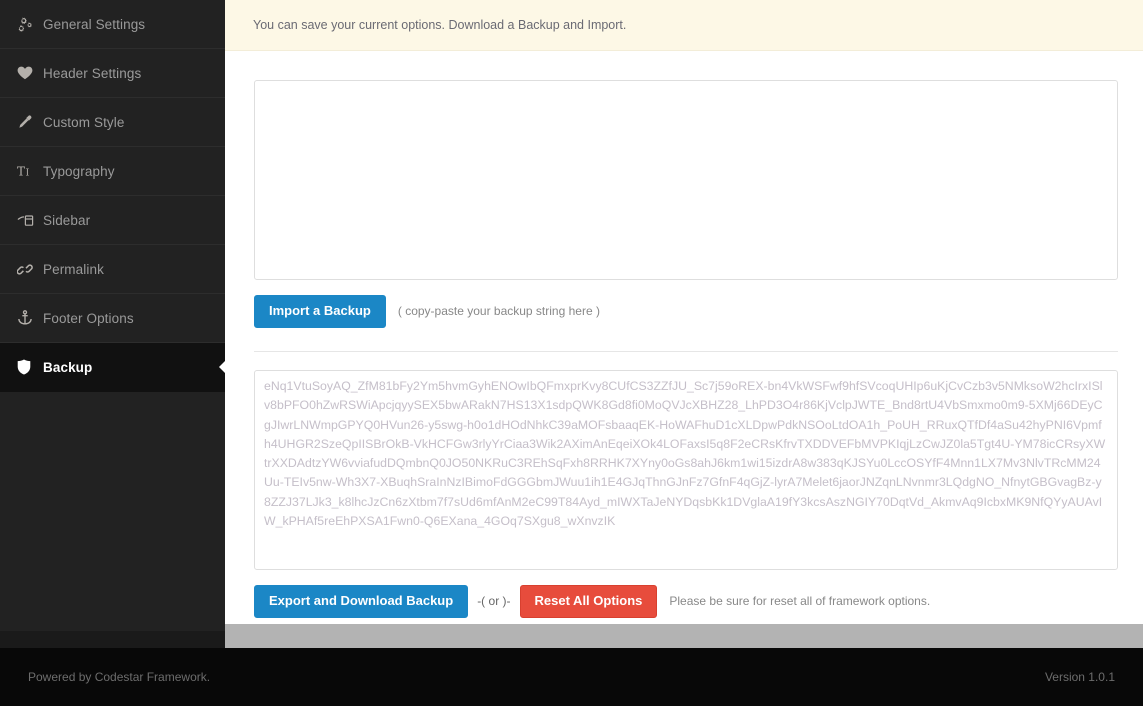  Describe the element at coordinates (494, 601) in the screenshot. I see `or-separator-text: -( or )-` at that location.